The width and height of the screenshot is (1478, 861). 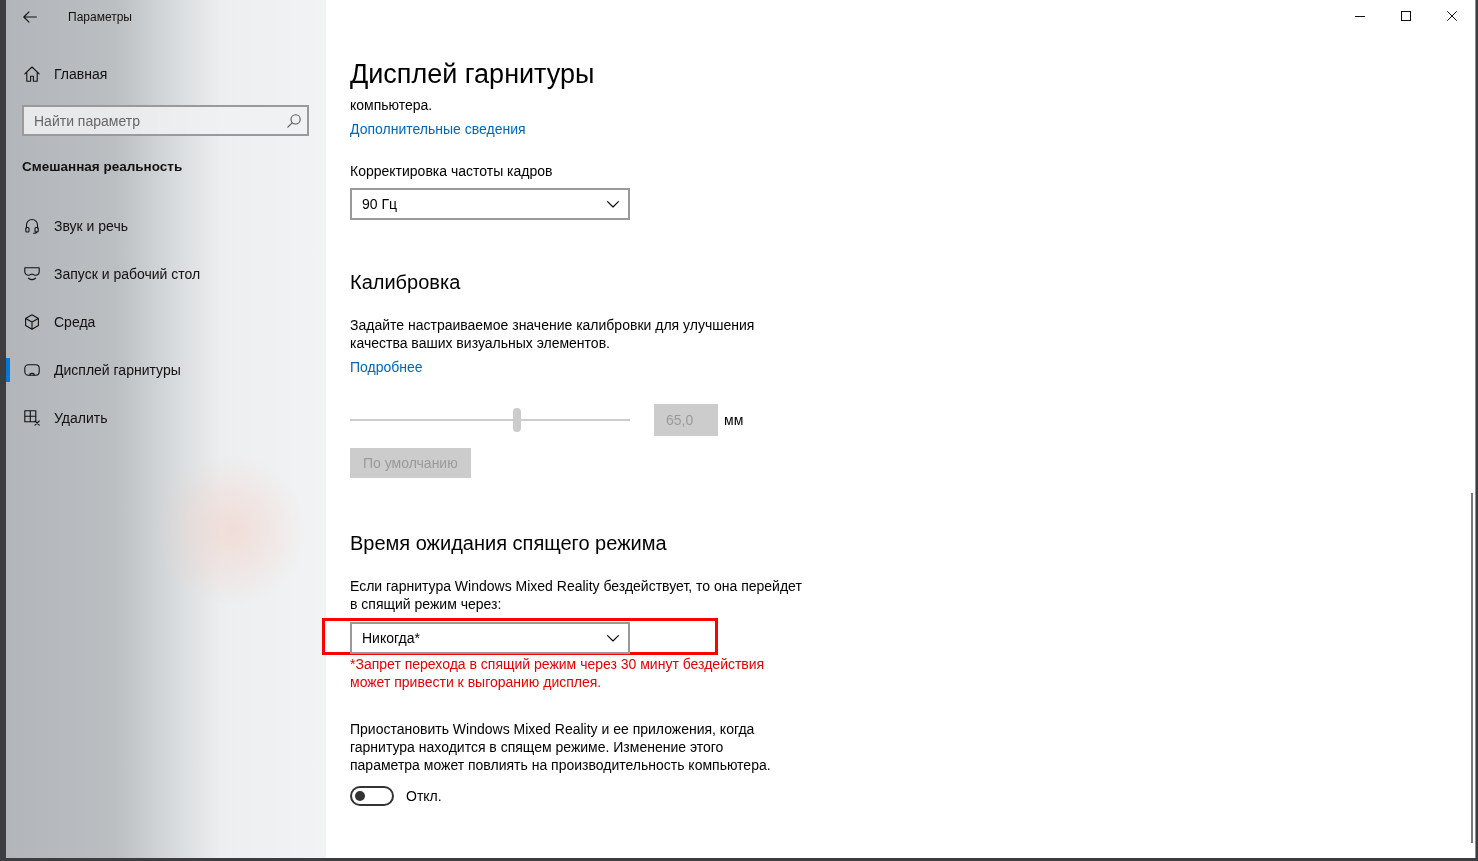 What do you see at coordinates (32, 418) in the screenshot?
I see `grid-cross-icon` at bounding box center [32, 418].